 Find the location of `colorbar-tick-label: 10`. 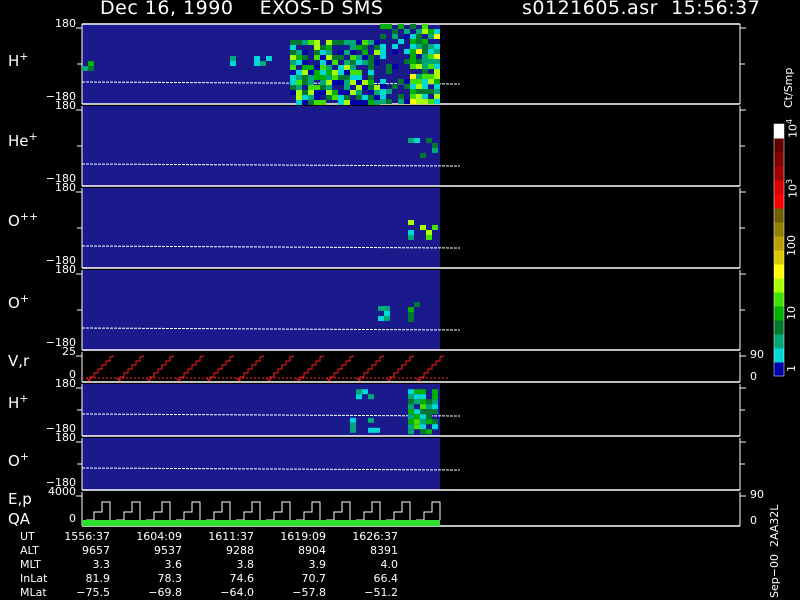

colorbar-tick-label: 10 is located at coordinates (791, 313).